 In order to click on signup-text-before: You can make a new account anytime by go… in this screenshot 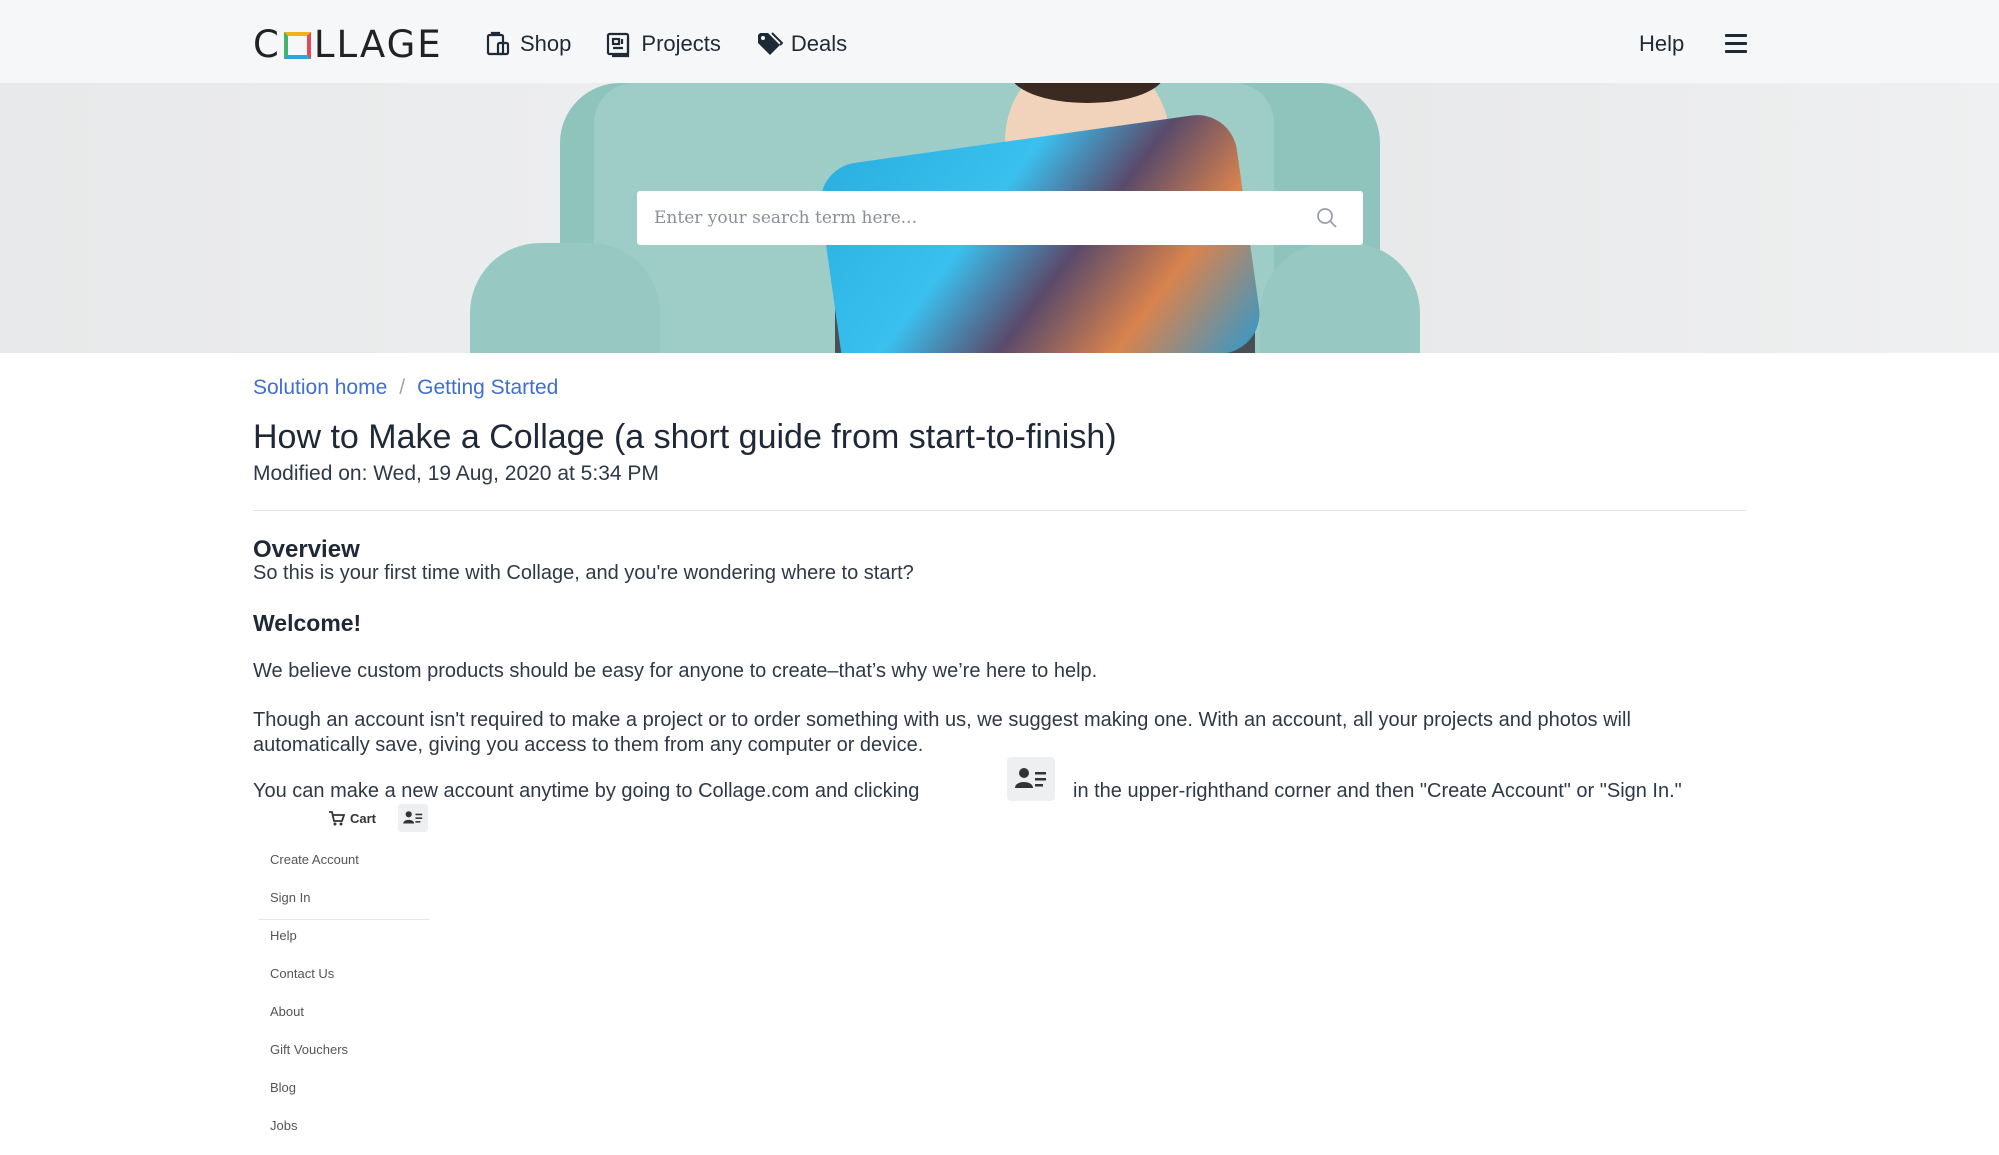, I will do `click(586, 791)`.